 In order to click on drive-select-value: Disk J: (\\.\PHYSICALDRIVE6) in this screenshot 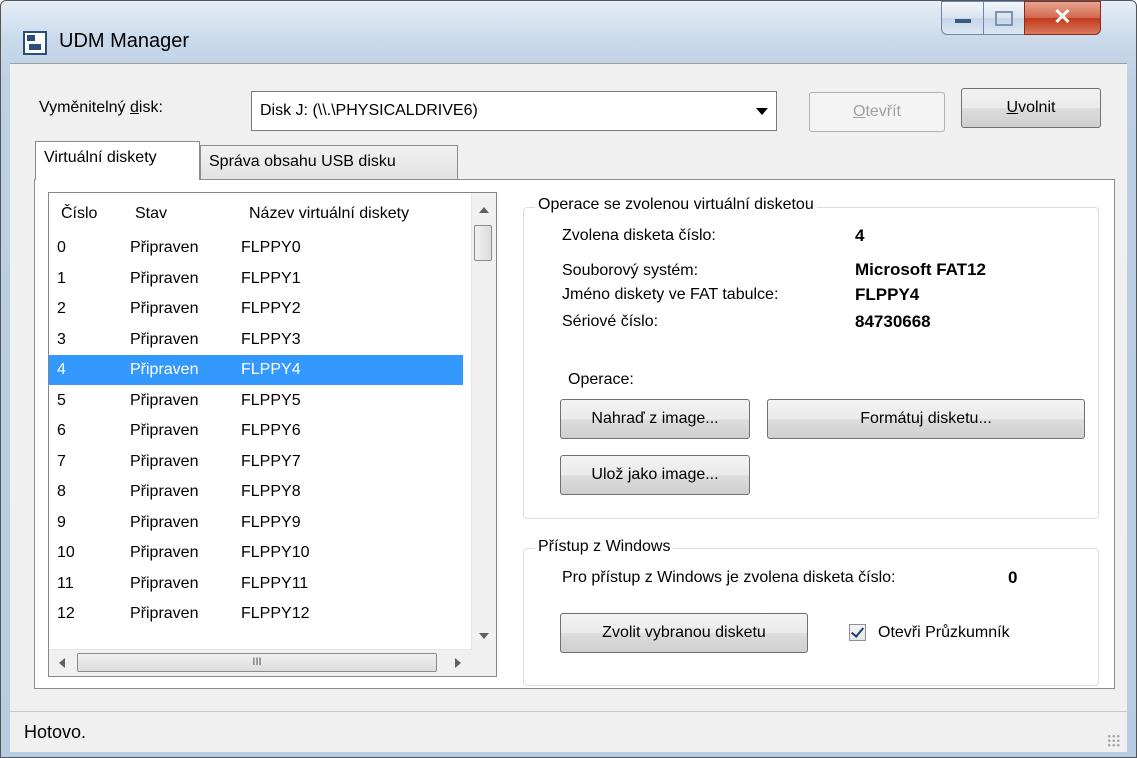, I will do `click(369, 110)`.